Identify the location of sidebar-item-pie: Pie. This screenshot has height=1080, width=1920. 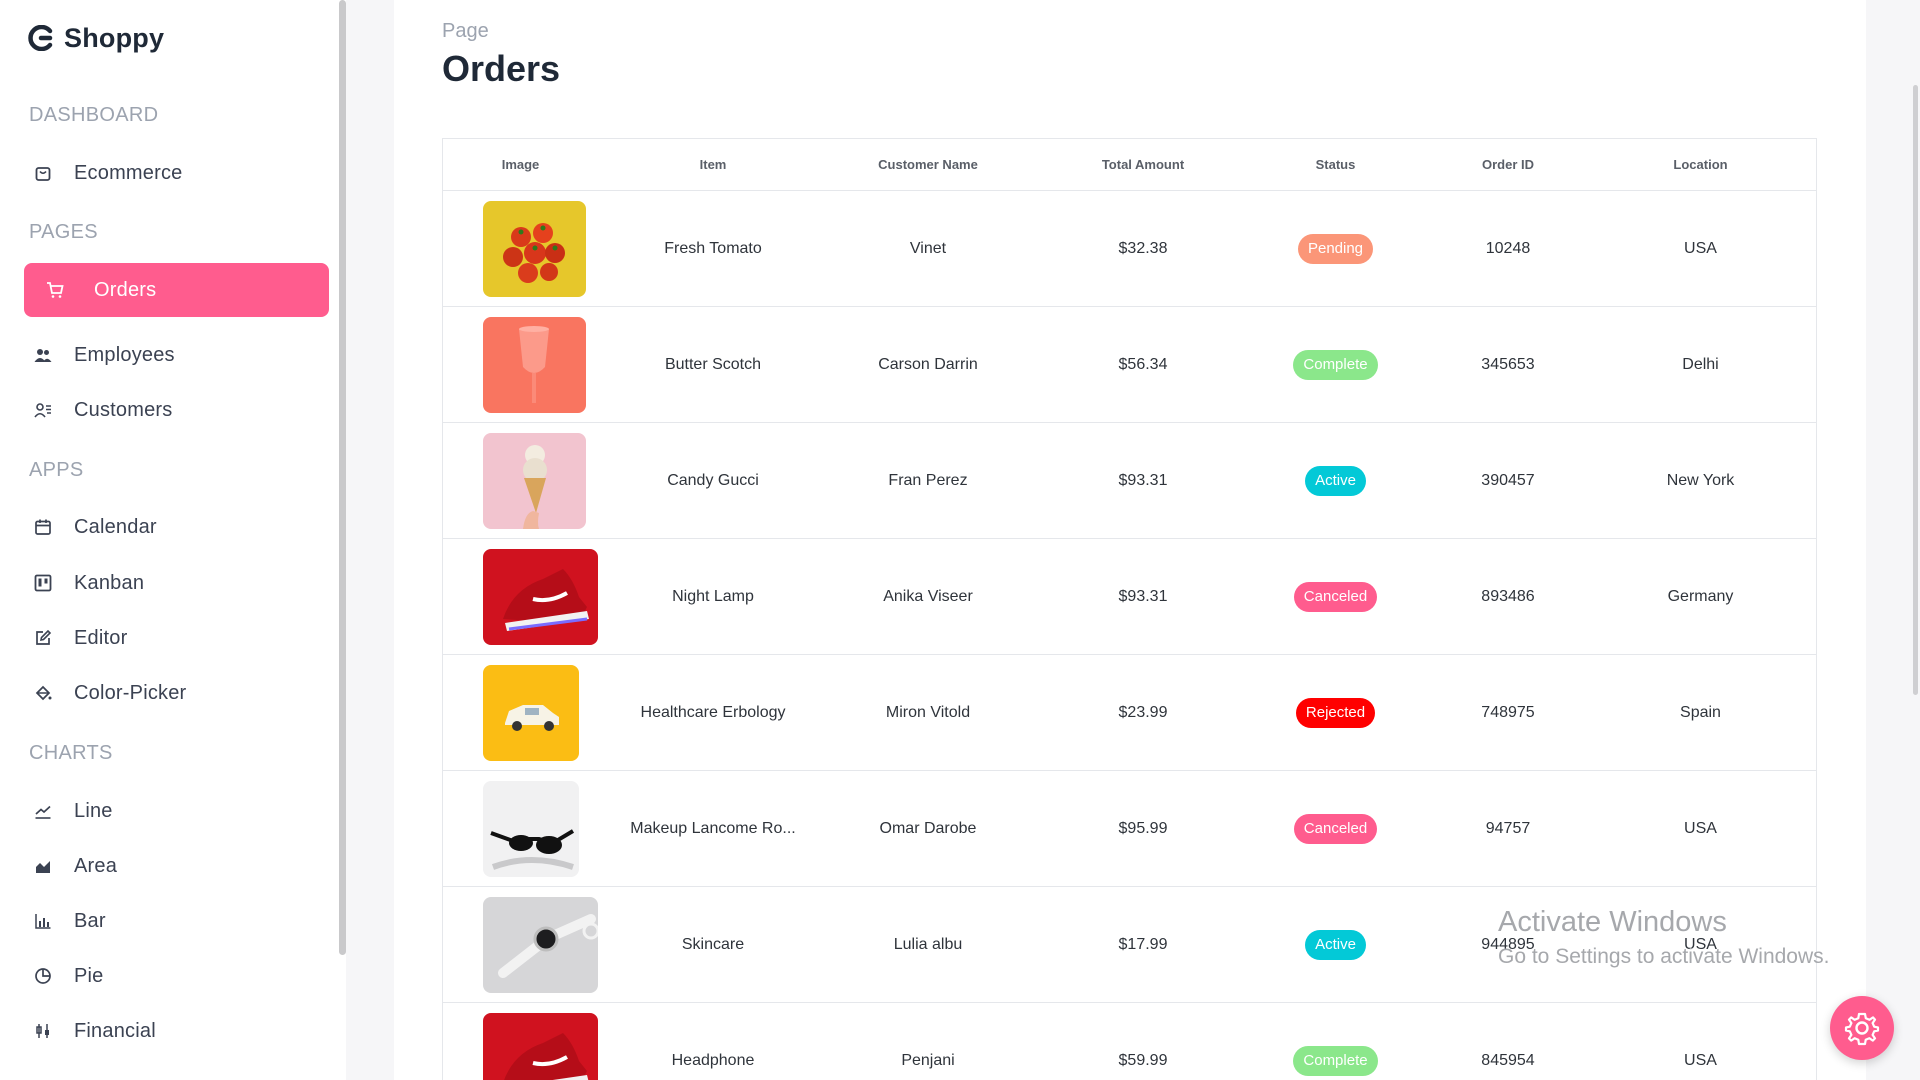
(176, 976).